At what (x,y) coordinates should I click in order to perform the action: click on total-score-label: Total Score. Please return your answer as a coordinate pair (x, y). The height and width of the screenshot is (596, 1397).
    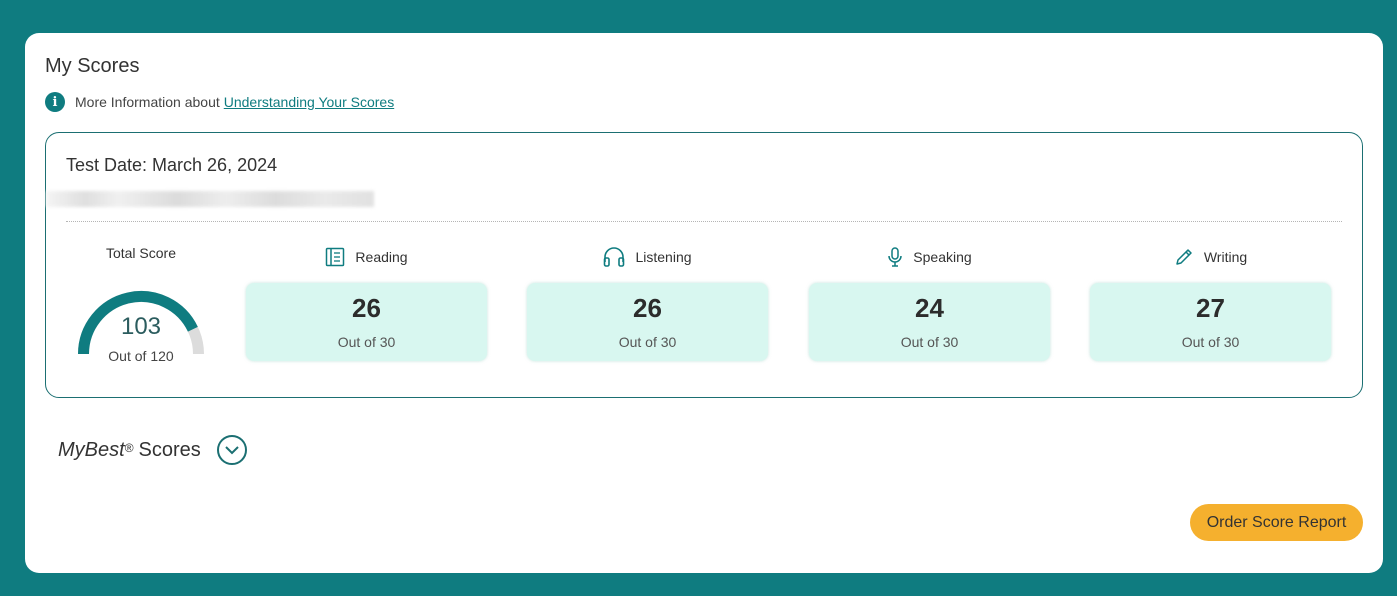
    Looking at the image, I should click on (141, 253).